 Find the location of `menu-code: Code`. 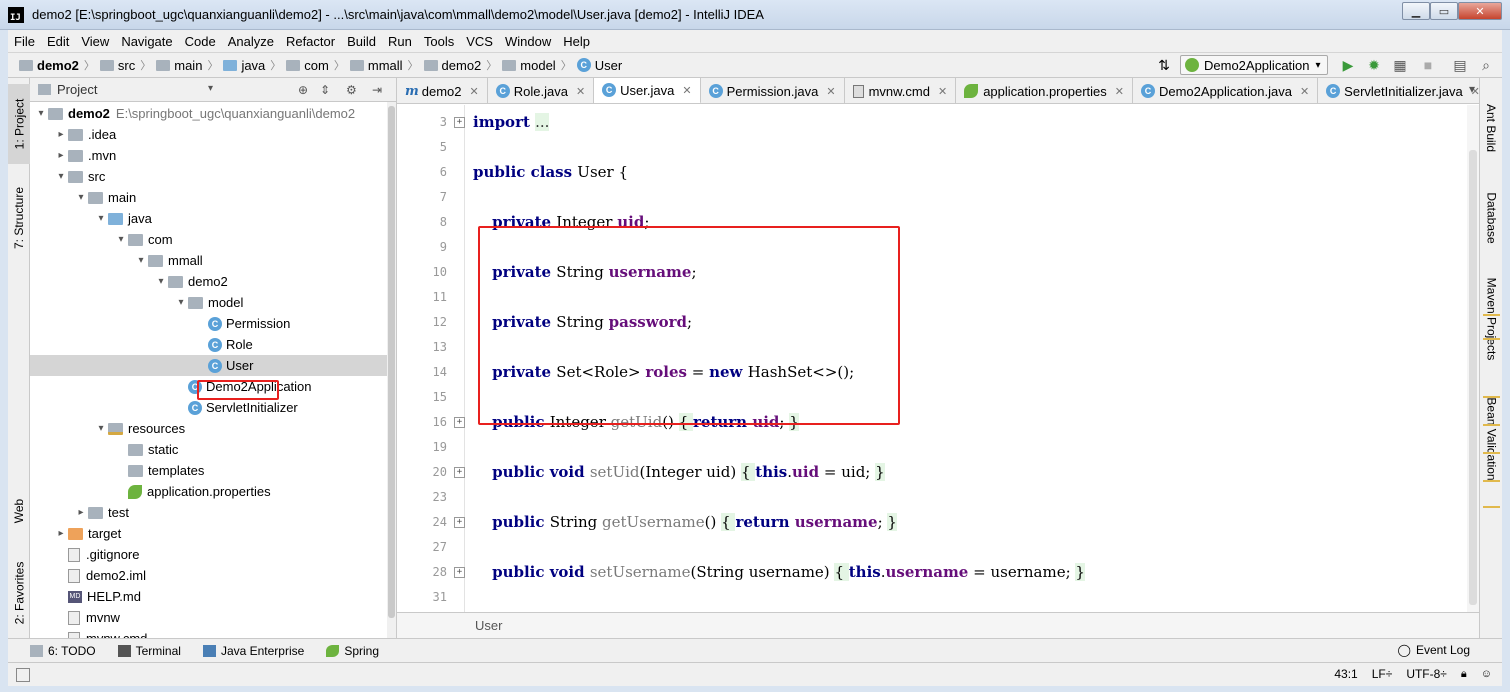

menu-code: Code is located at coordinates (200, 41).